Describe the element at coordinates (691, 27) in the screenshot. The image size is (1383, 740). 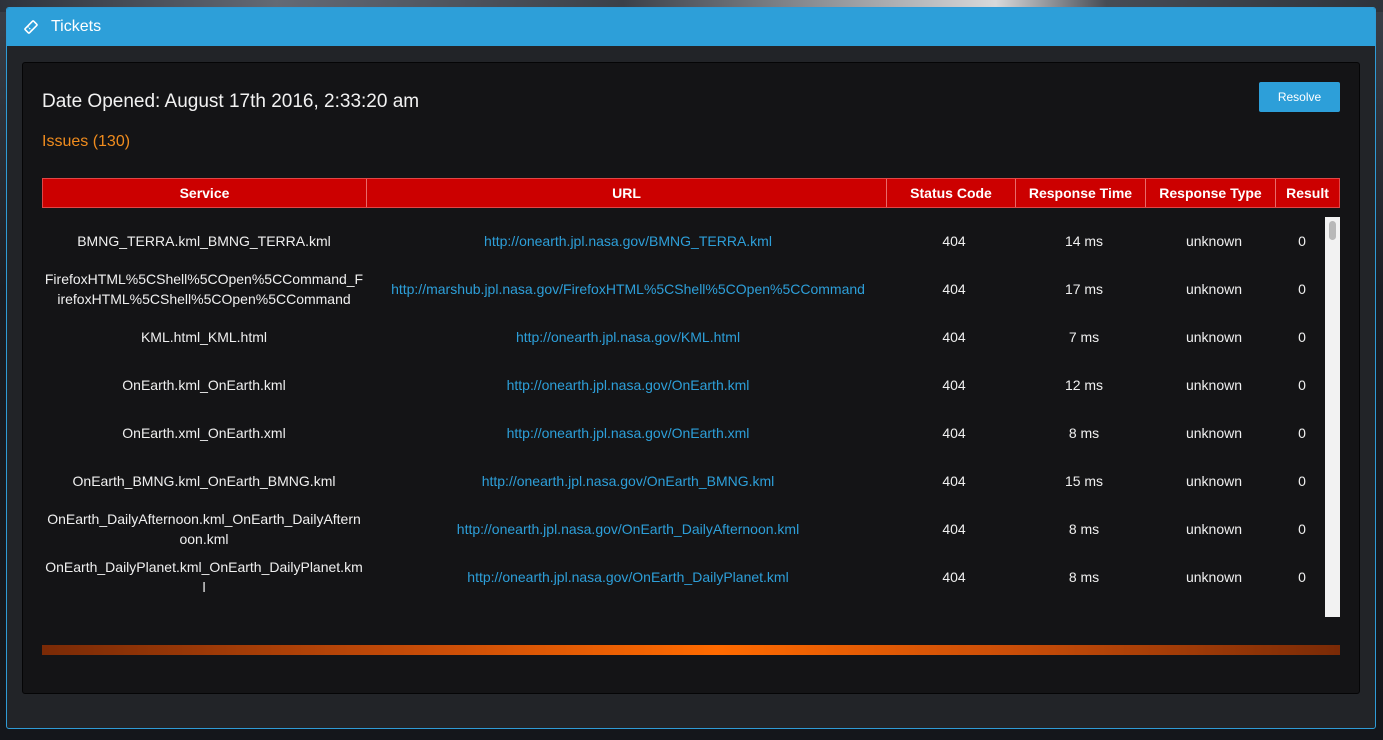
I see `window-titlebar: Tickets` at that location.